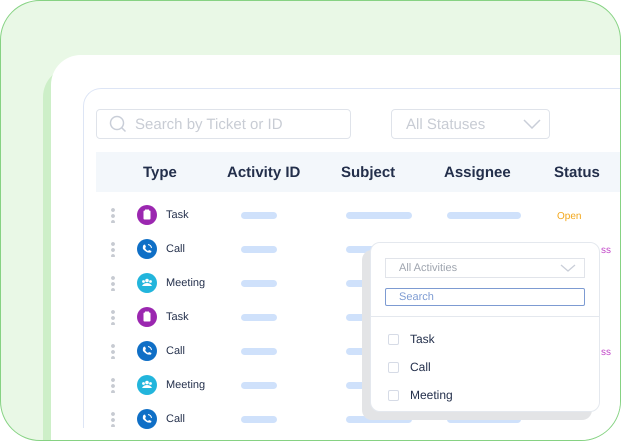 The image size is (621, 441). Describe the element at coordinates (485, 297) in the screenshot. I see `search-field: Search` at that location.